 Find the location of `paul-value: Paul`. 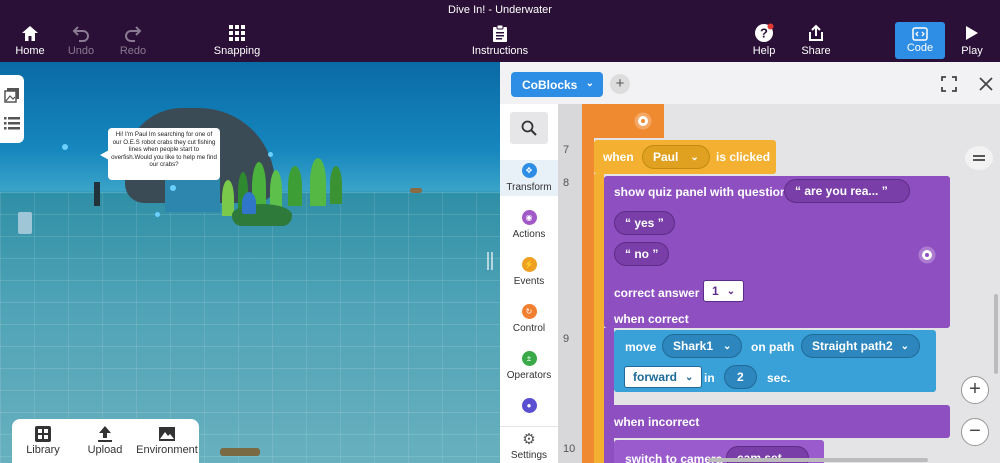

paul-value: Paul is located at coordinates (666, 157).